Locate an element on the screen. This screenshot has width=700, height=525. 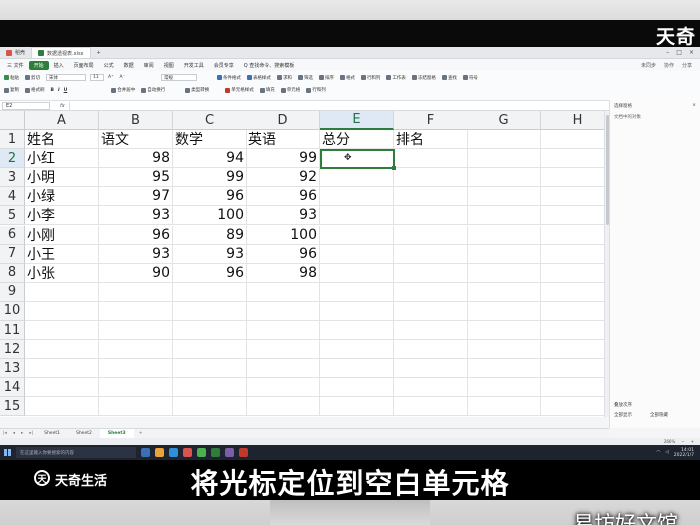
ribbon-find: 查找 is located at coordinates (449, 78).